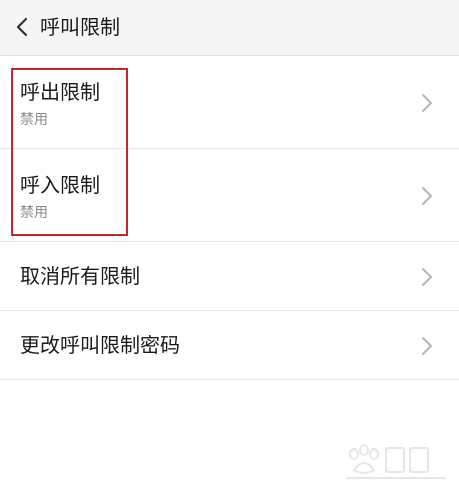  Describe the element at coordinates (229, 276) in the screenshot. I see `list-item-cancel-all-restrictions: 取消所有限制` at that location.